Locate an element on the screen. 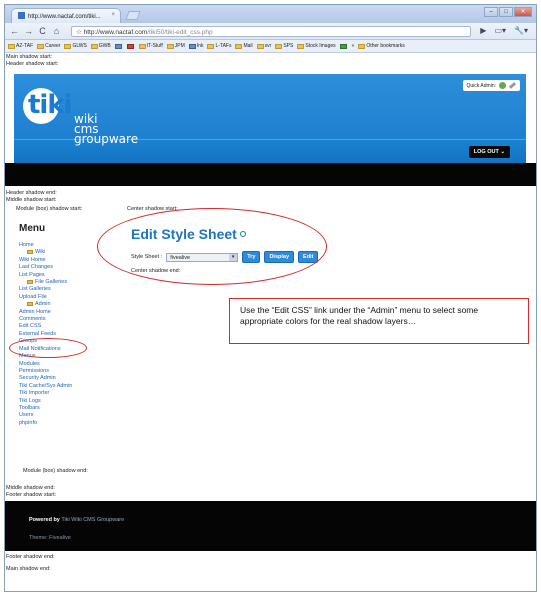 The width and height of the screenshot is (541, 596). bookmark-item: svr is located at coordinates (263, 46).